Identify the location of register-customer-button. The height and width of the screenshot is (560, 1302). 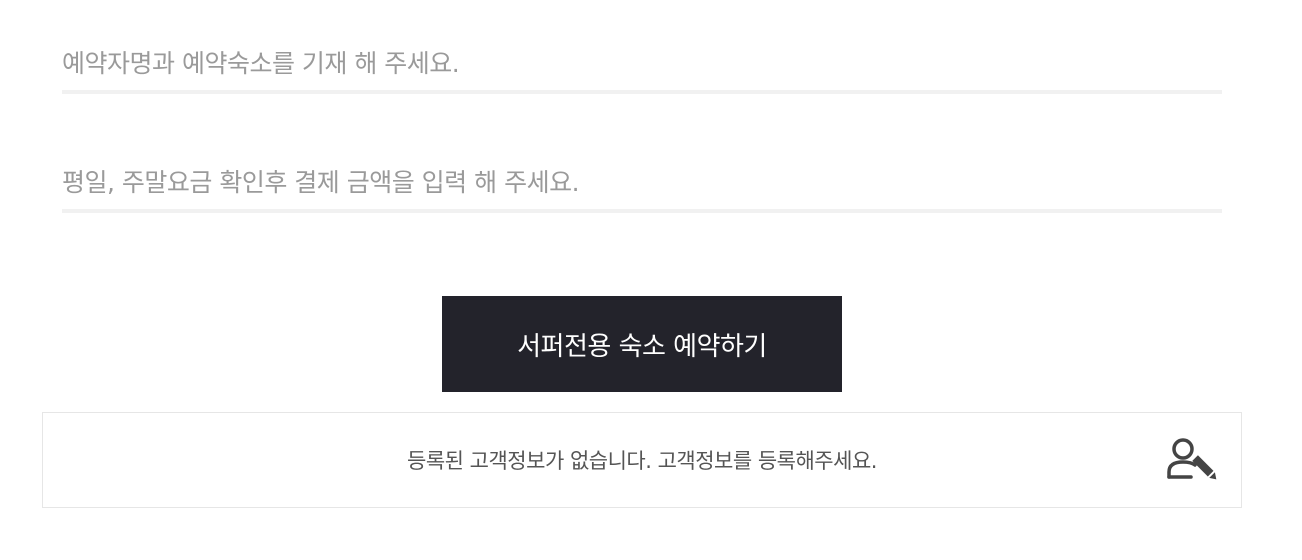
(1194, 460).